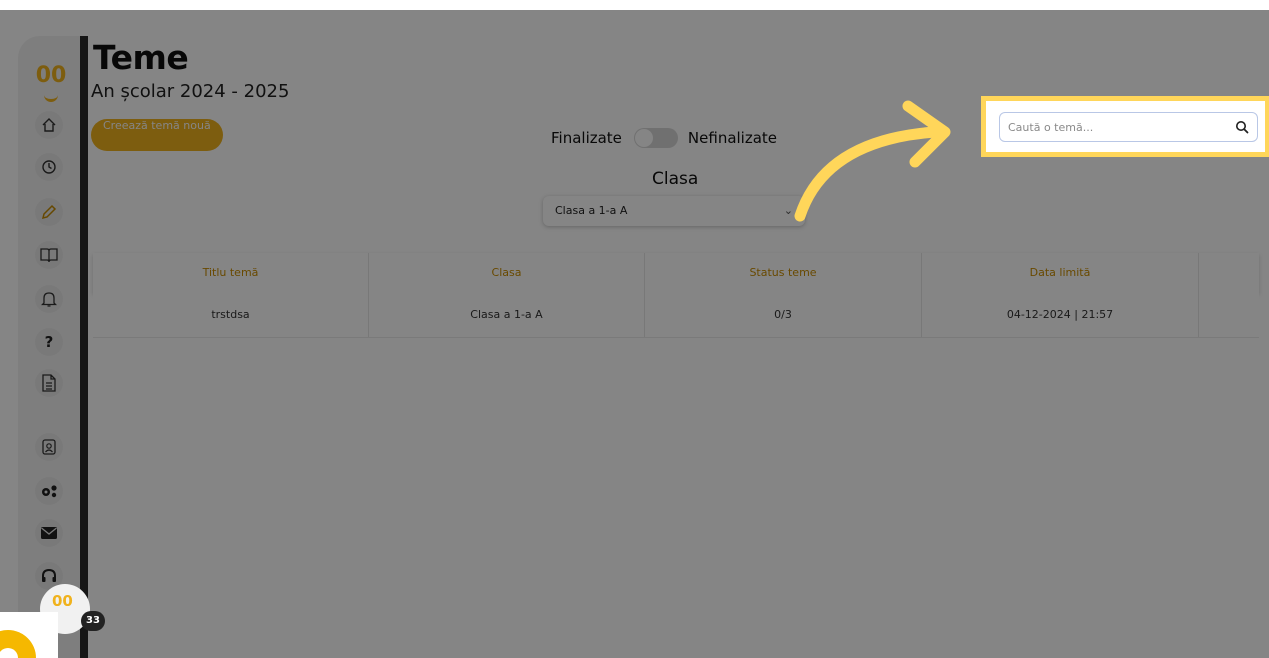 This screenshot has width=1269, height=658. What do you see at coordinates (1060, 315) in the screenshot?
I see `table-cell: 04-12-2024 | 21:57` at bounding box center [1060, 315].